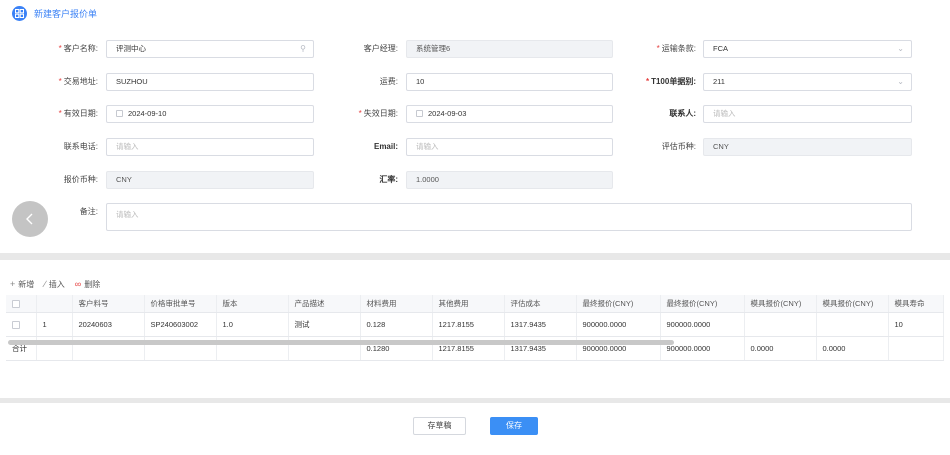 This screenshot has height=455, width=950. What do you see at coordinates (388, 81) in the screenshot?
I see `freight-label: 运费:` at bounding box center [388, 81].